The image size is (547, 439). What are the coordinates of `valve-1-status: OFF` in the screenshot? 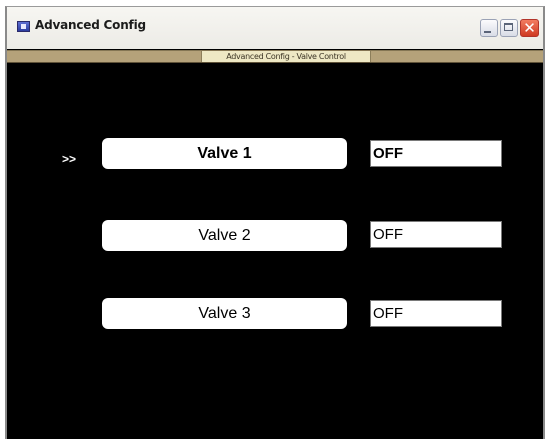 It's located at (436, 153).